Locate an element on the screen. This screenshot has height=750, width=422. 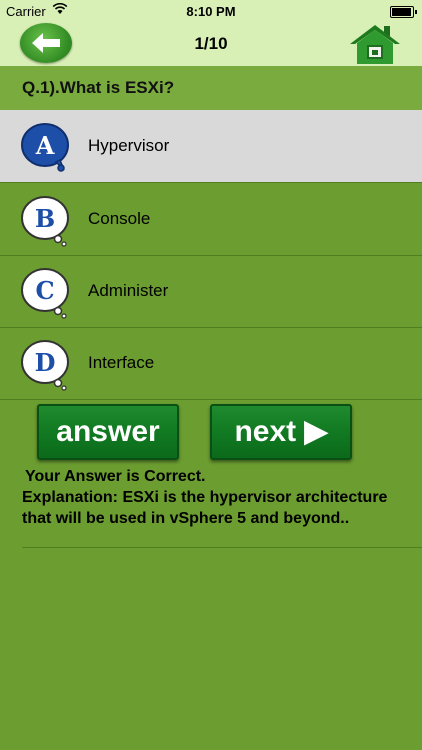
speech-bubble-d-icon: D is located at coordinates (45, 365).